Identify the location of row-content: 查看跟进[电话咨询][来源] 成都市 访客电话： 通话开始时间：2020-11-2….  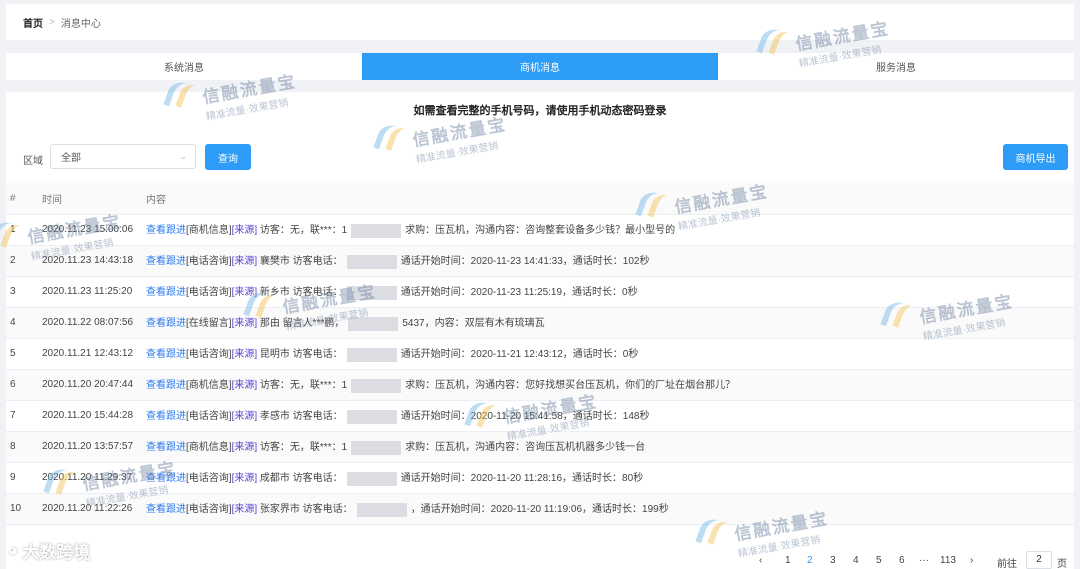
(610, 478).